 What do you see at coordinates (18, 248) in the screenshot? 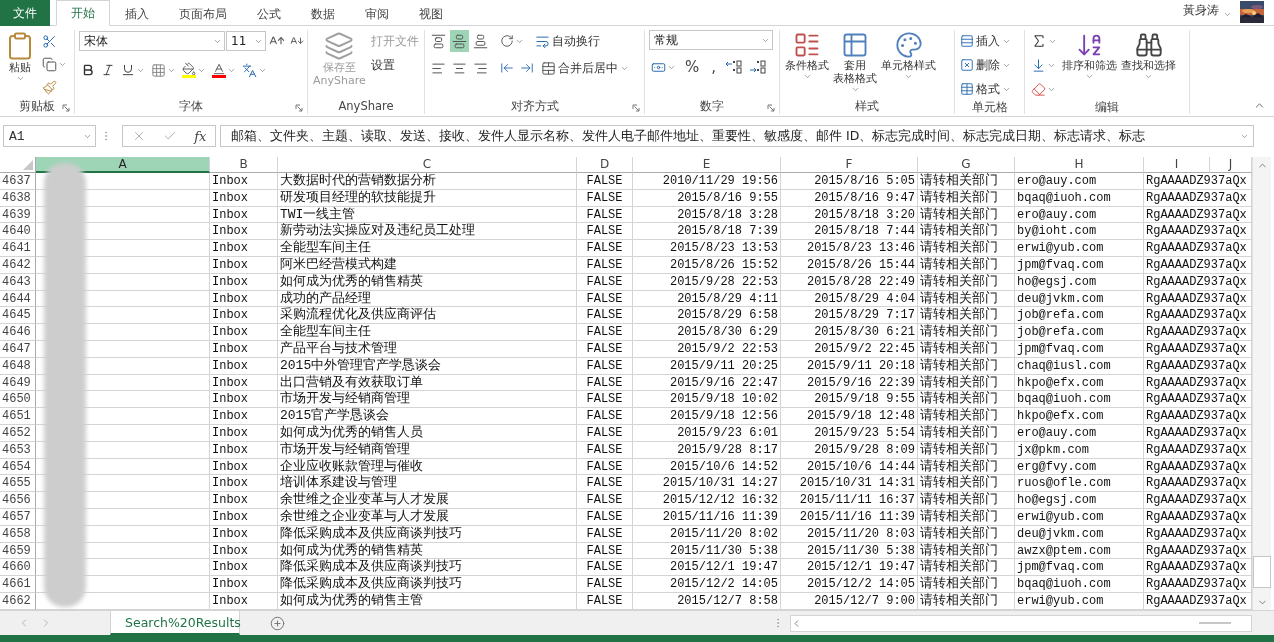
I see `row-header: 4641` at bounding box center [18, 248].